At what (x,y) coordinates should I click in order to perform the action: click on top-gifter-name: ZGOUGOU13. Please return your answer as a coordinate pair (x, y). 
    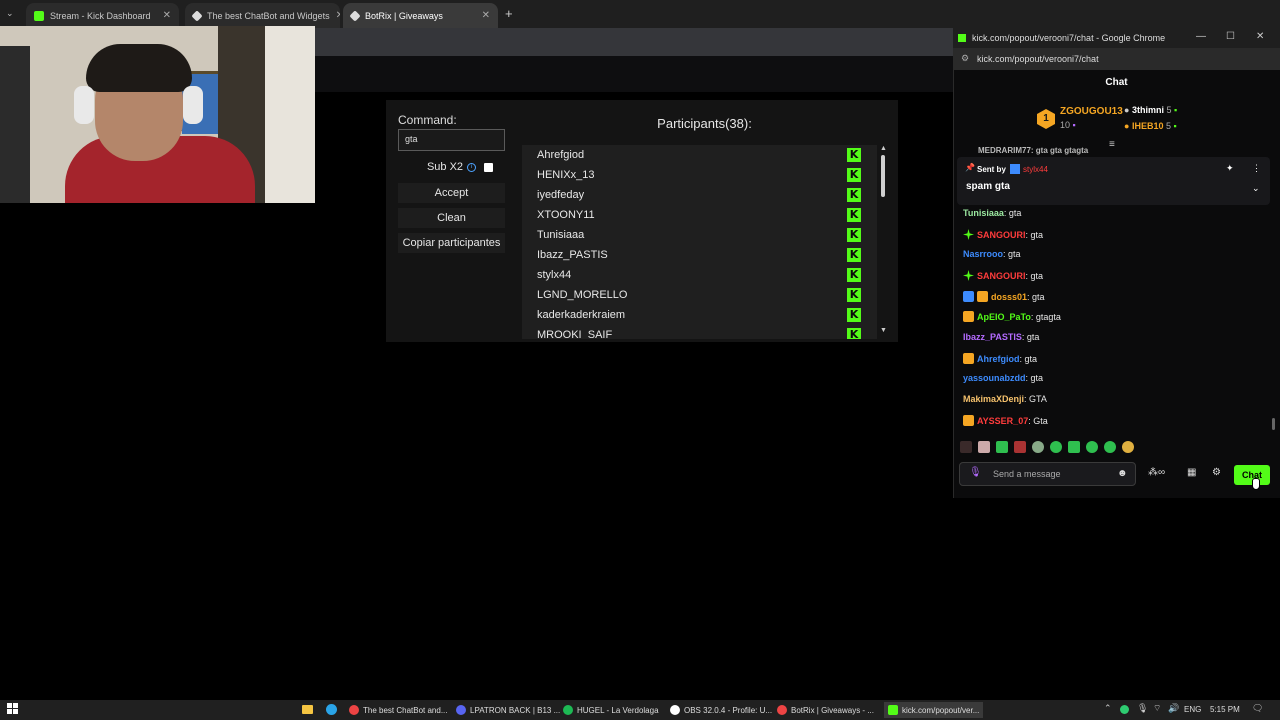
    Looking at the image, I should click on (1091, 111).